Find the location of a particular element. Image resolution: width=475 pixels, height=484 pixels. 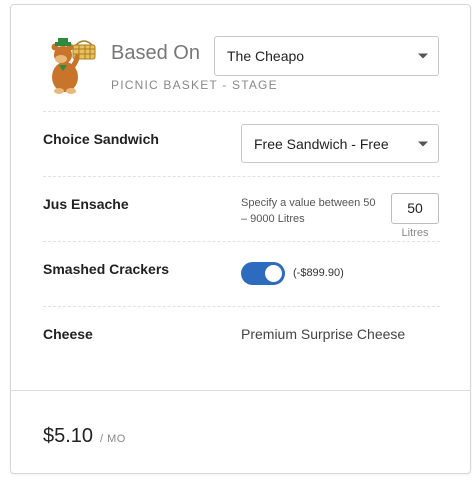

option-label-choice-sandwich: Choice Sandwich is located at coordinates (101, 139).